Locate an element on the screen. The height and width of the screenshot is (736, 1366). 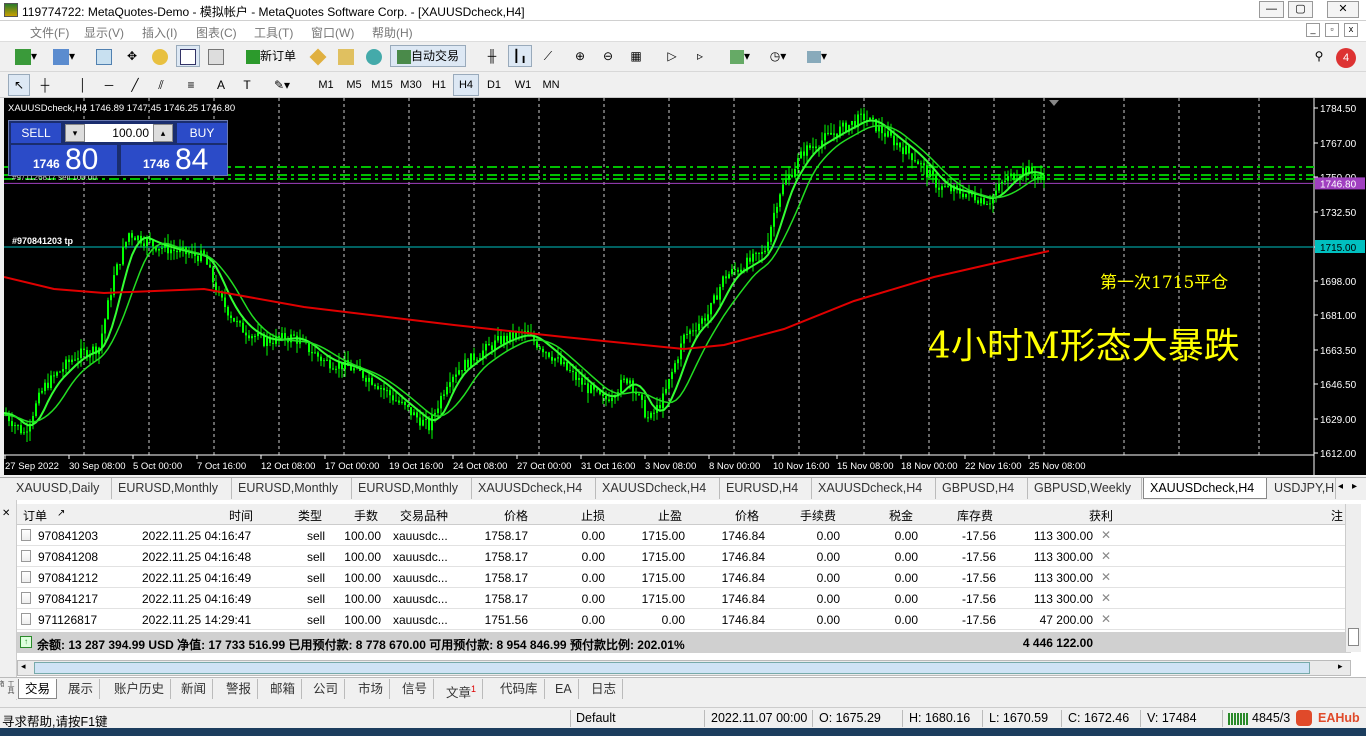
col-type: 类型 is located at coordinates (310, 515).